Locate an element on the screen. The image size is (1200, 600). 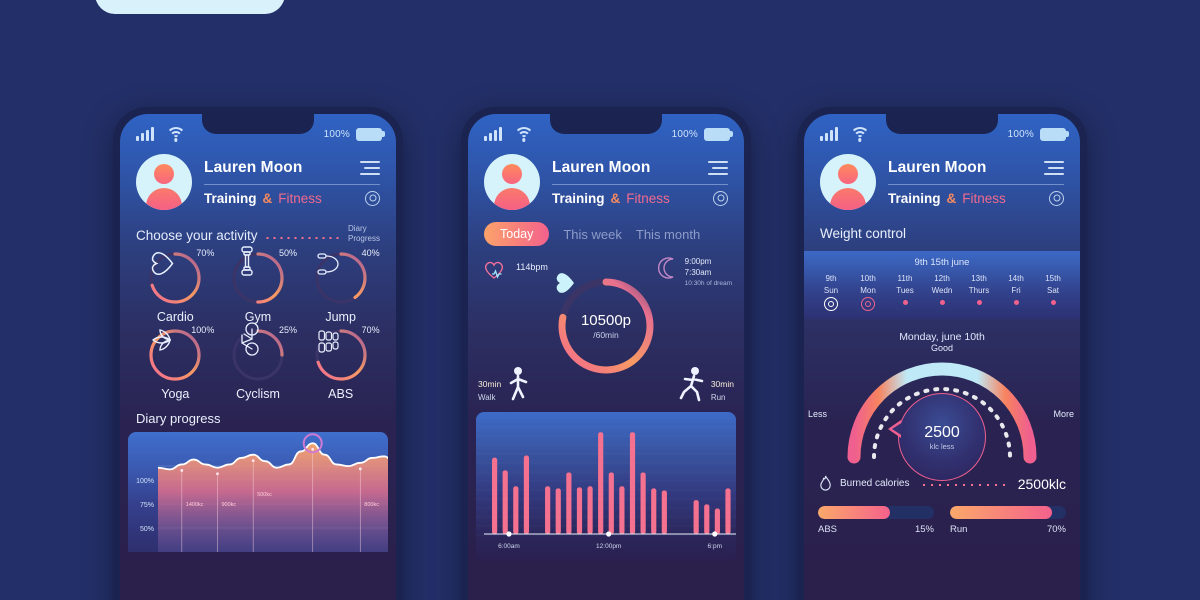
day-weekday: Thurs is located at coordinates (979, 290).